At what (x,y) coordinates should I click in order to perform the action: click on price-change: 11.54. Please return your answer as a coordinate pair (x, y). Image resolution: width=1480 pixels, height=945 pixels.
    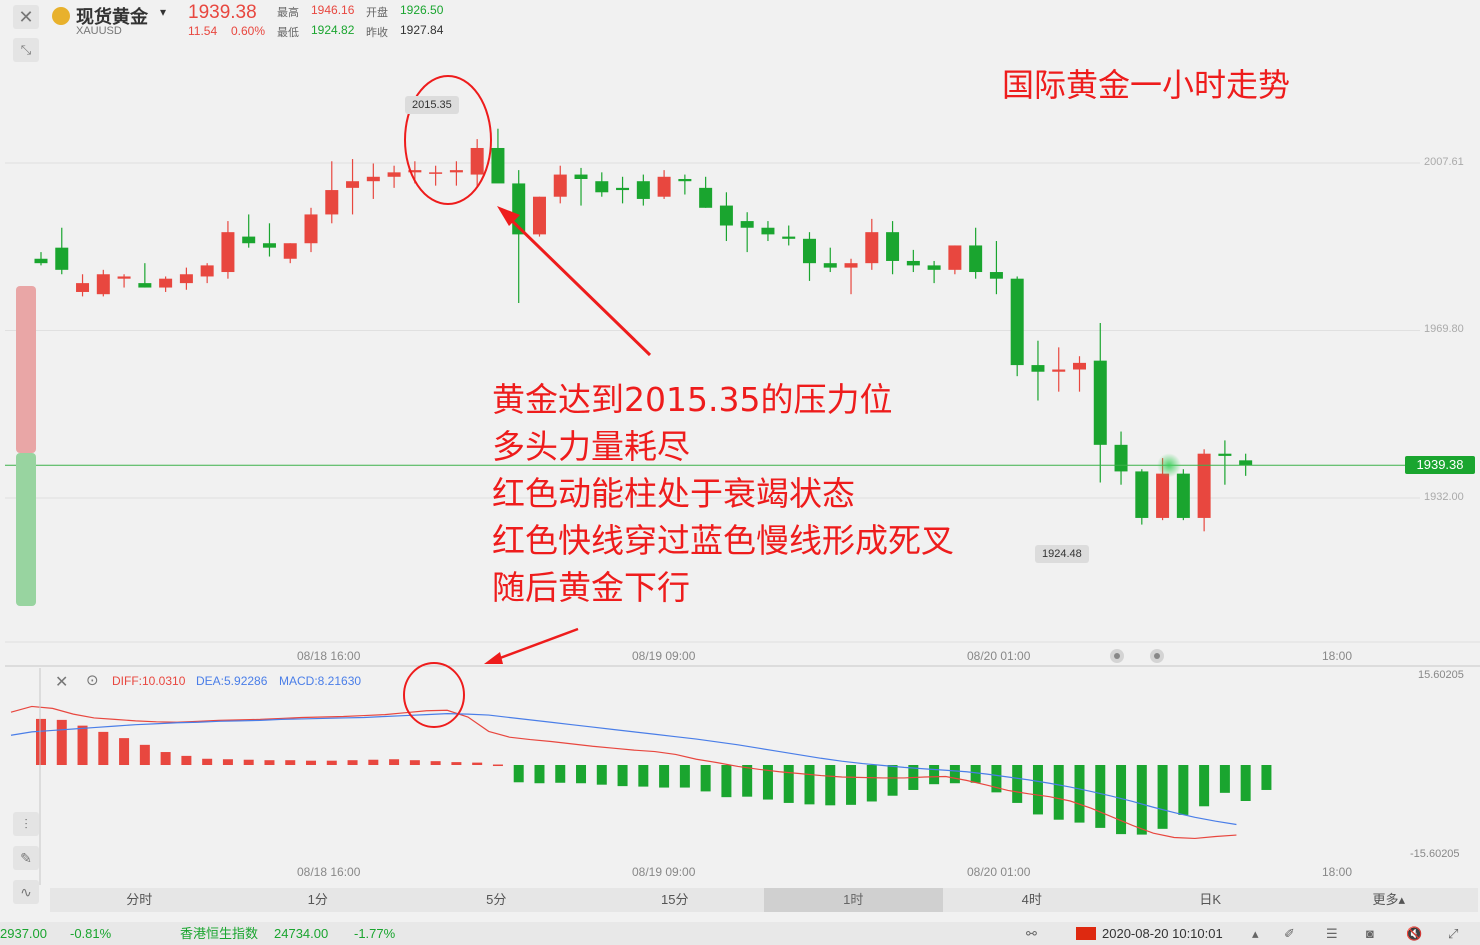
    Looking at the image, I should click on (203, 31).